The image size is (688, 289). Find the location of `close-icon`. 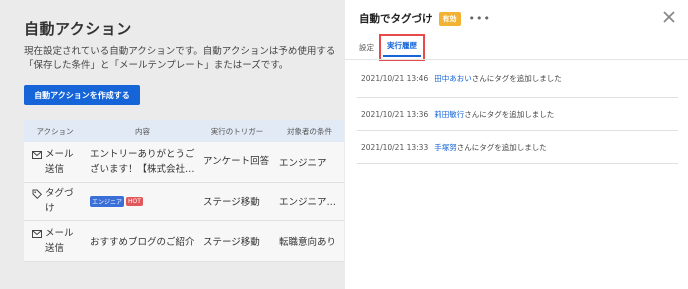

close-icon is located at coordinates (669, 17).